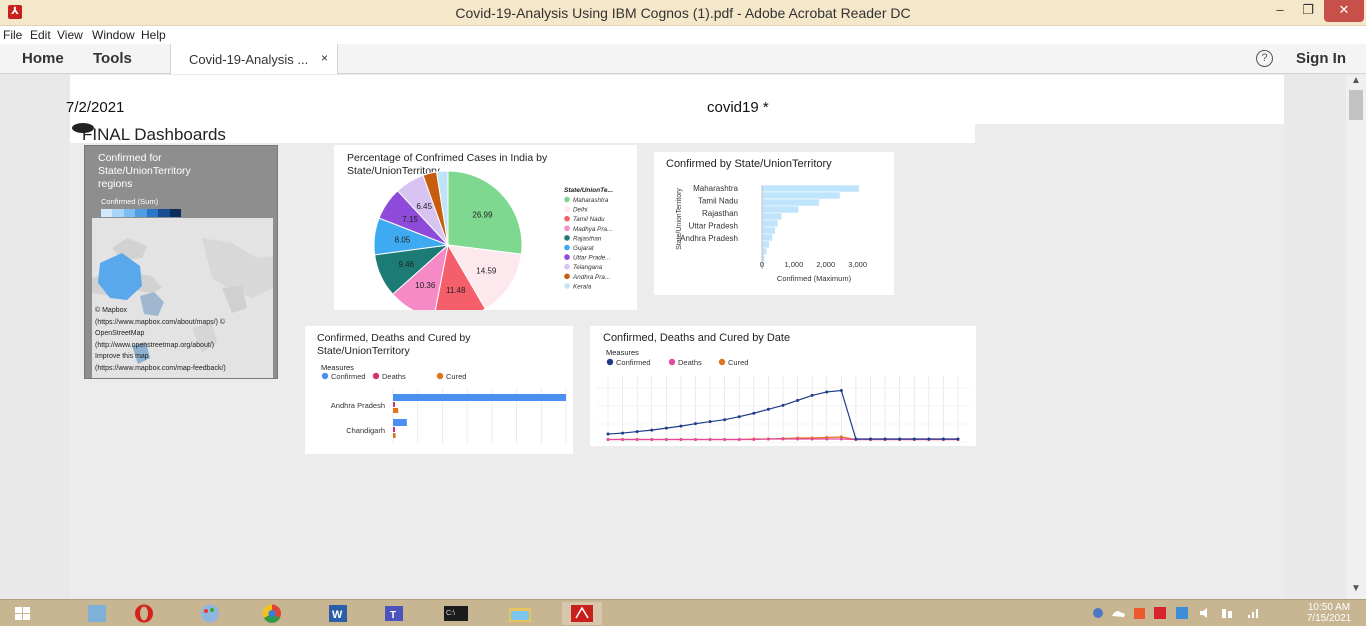 This screenshot has height=626, width=1366. Describe the element at coordinates (738, 362) in the screenshot. I see `line-legend-label: Cured` at that location.